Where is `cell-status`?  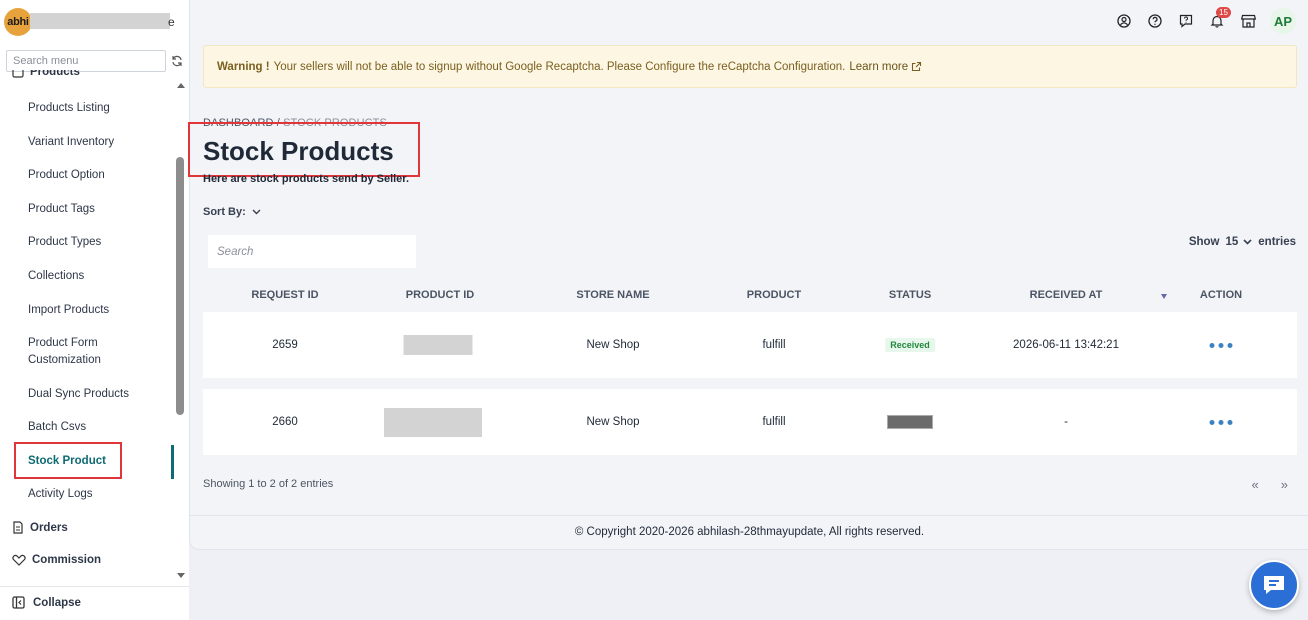
cell-status is located at coordinates (910, 422).